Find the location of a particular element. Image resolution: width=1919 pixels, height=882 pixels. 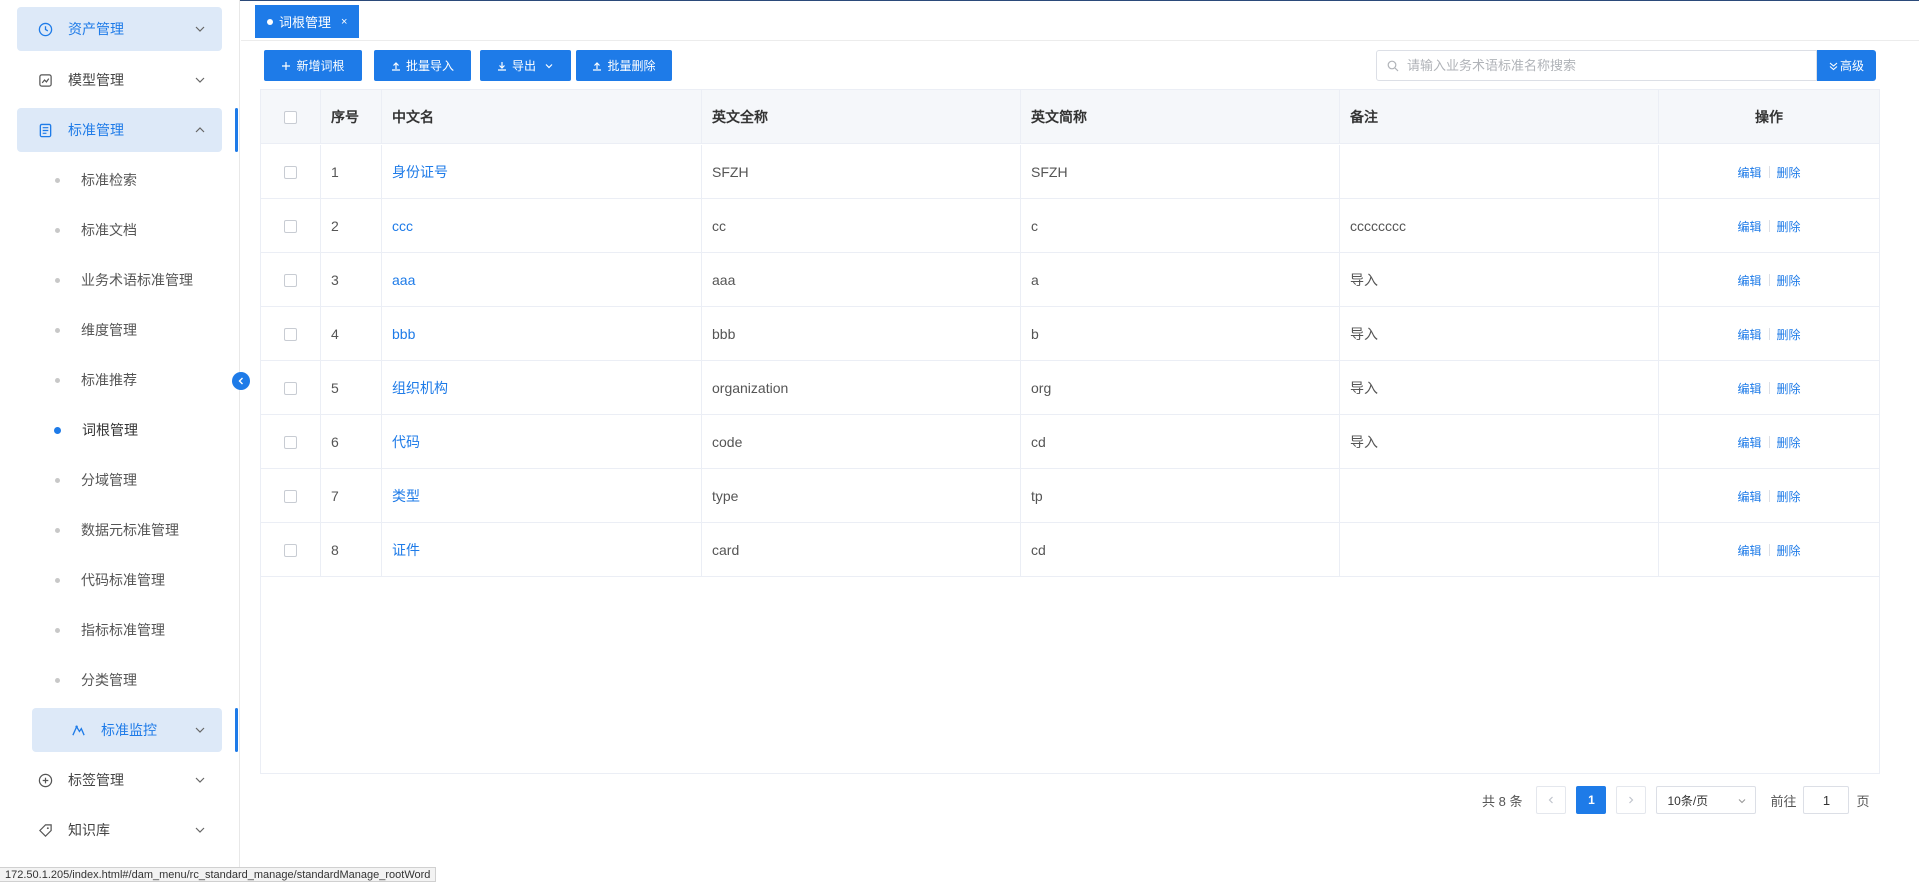

tab-root-word-management: 词根管理 × is located at coordinates (307, 21).